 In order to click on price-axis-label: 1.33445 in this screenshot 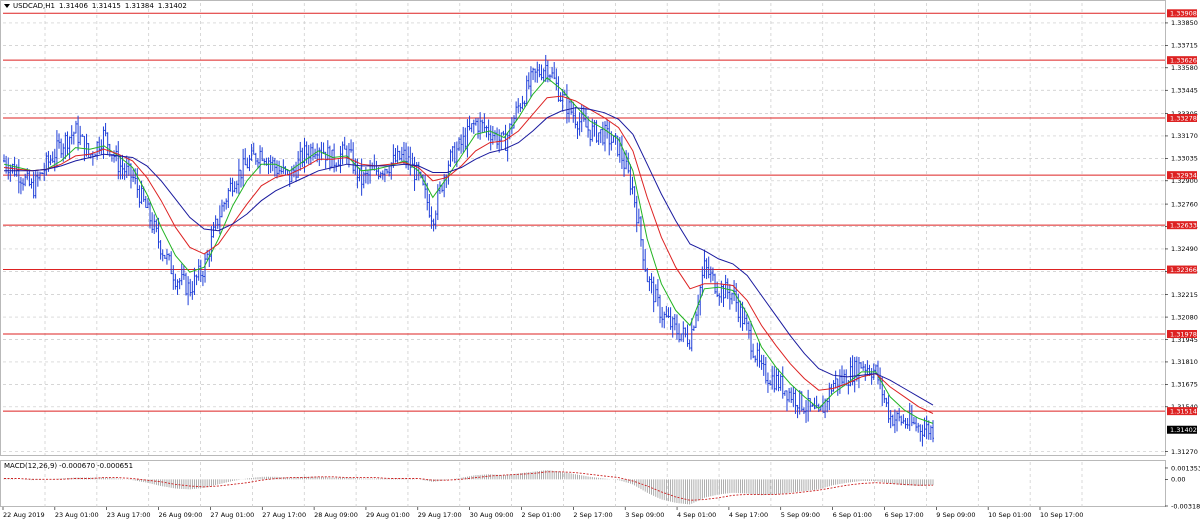, I will do `click(1184, 91)`.